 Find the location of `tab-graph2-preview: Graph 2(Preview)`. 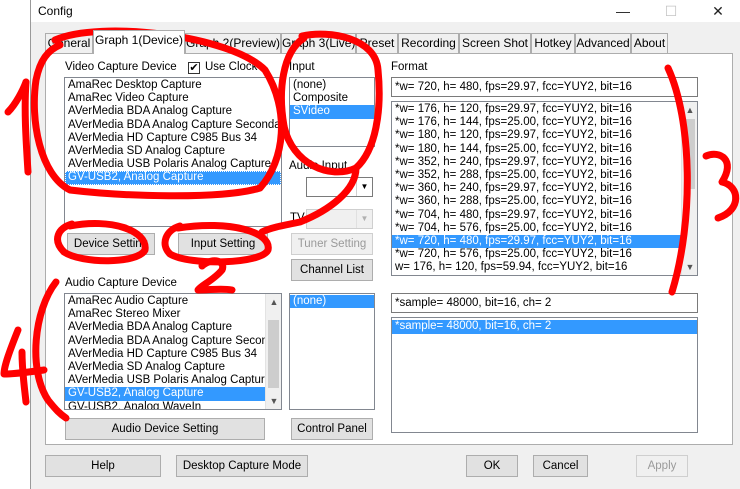

tab-graph2-preview: Graph 2(Preview) is located at coordinates (233, 43).